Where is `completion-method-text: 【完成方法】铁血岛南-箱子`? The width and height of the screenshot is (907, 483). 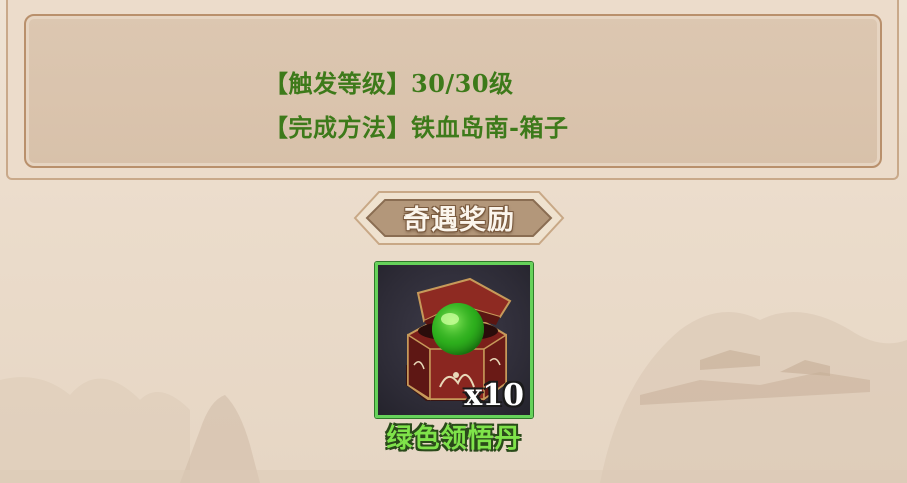
completion-method-text: 【完成方法】铁血岛南-箱子 is located at coordinates (416, 127).